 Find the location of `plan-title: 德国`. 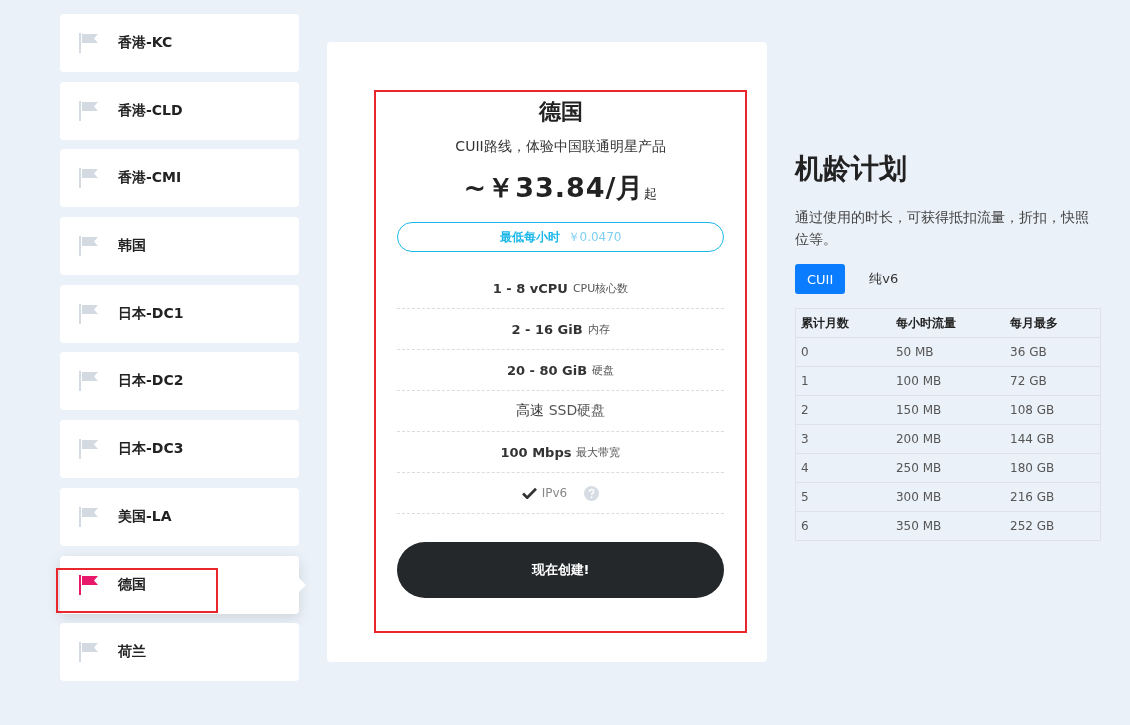

plan-title: 德国 is located at coordinates (560, 112).